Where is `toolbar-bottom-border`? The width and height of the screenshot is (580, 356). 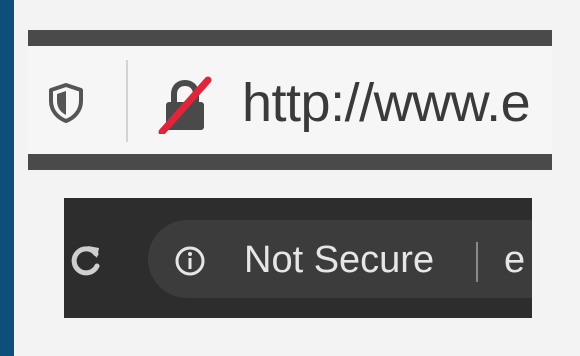 toolbar-bottom-border is located at coordinates (290, 162).